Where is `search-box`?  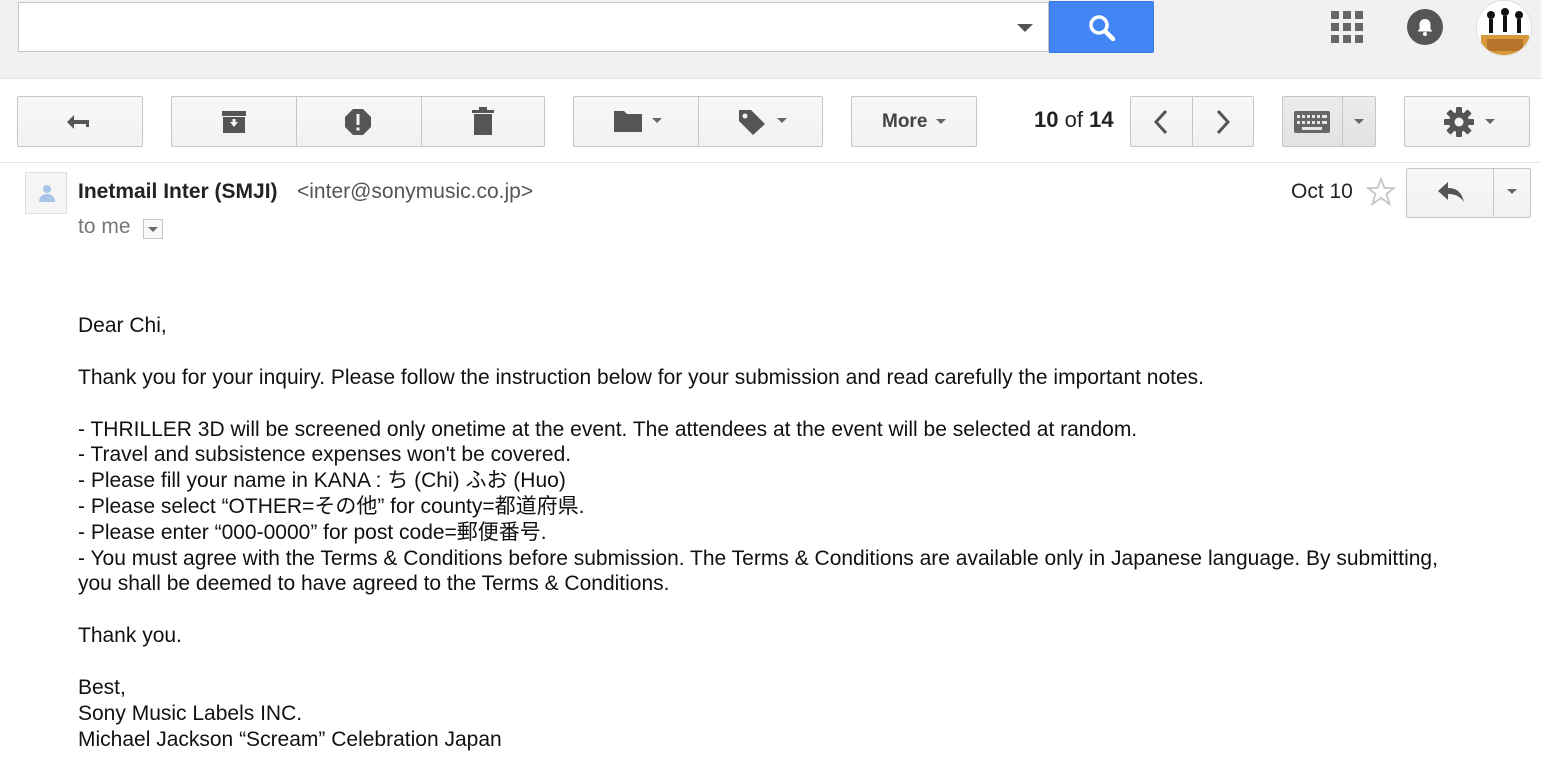
search-box is located at coordinates (533, 27).